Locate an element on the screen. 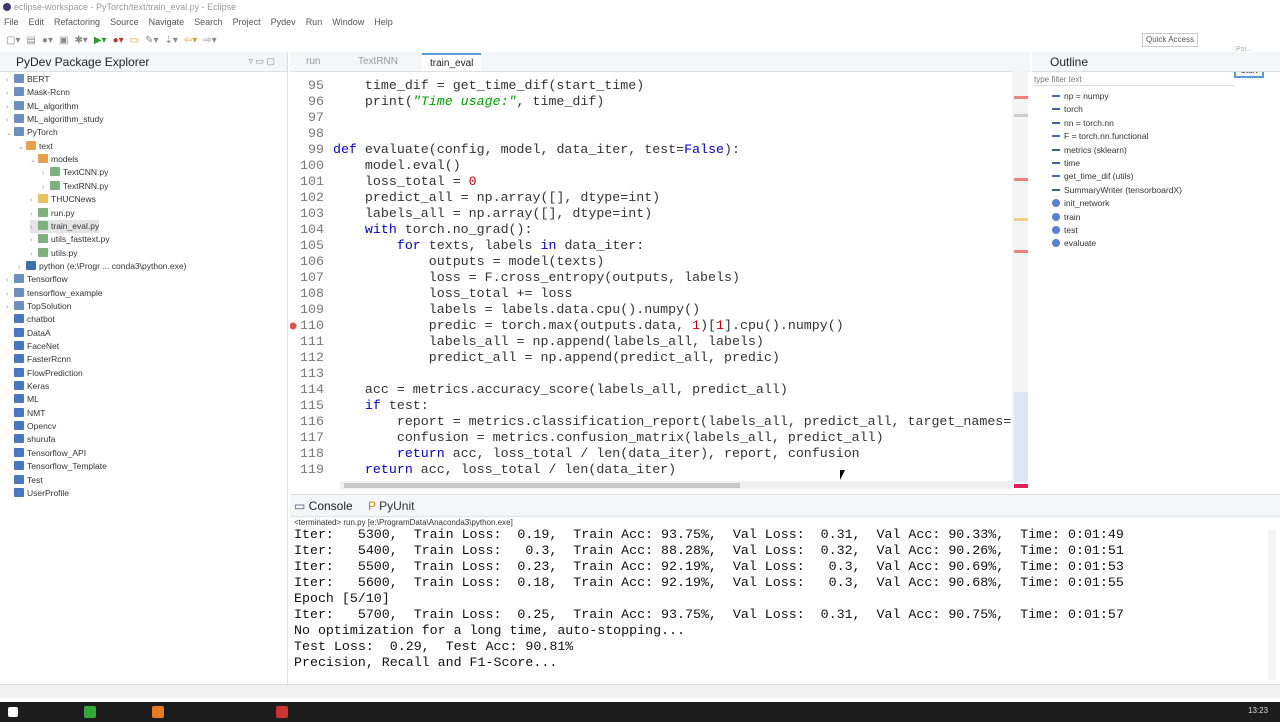 The width and height of the screenshot is (1280, 722). outline-item: F = torch.nn.functional is located at coordinates (1100, 136).